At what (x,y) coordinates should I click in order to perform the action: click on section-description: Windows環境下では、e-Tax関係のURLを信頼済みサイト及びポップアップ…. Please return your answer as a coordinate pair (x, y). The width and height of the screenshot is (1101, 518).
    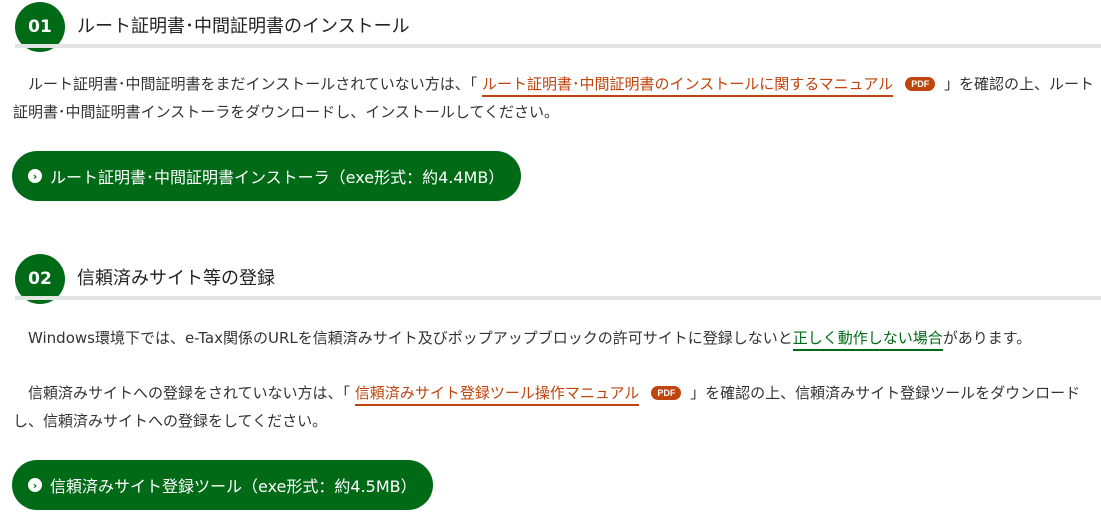
    Looking at the image, I should click on (556, 338).